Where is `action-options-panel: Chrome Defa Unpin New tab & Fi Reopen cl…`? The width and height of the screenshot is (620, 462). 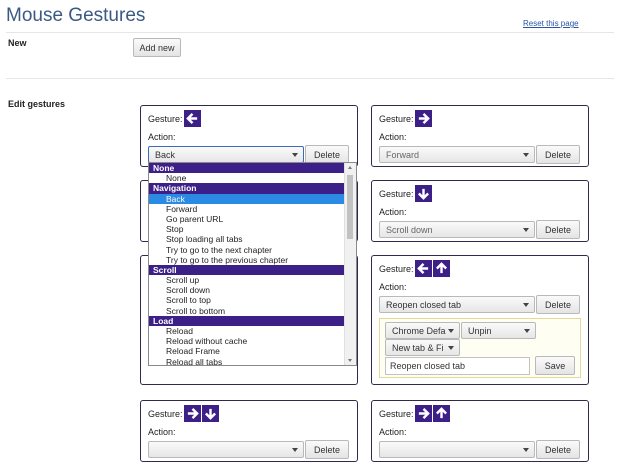
action-options-panel: Chrome Defa Unpin New tab & Fi Reopen cl… is located at coordinates (480, 348).